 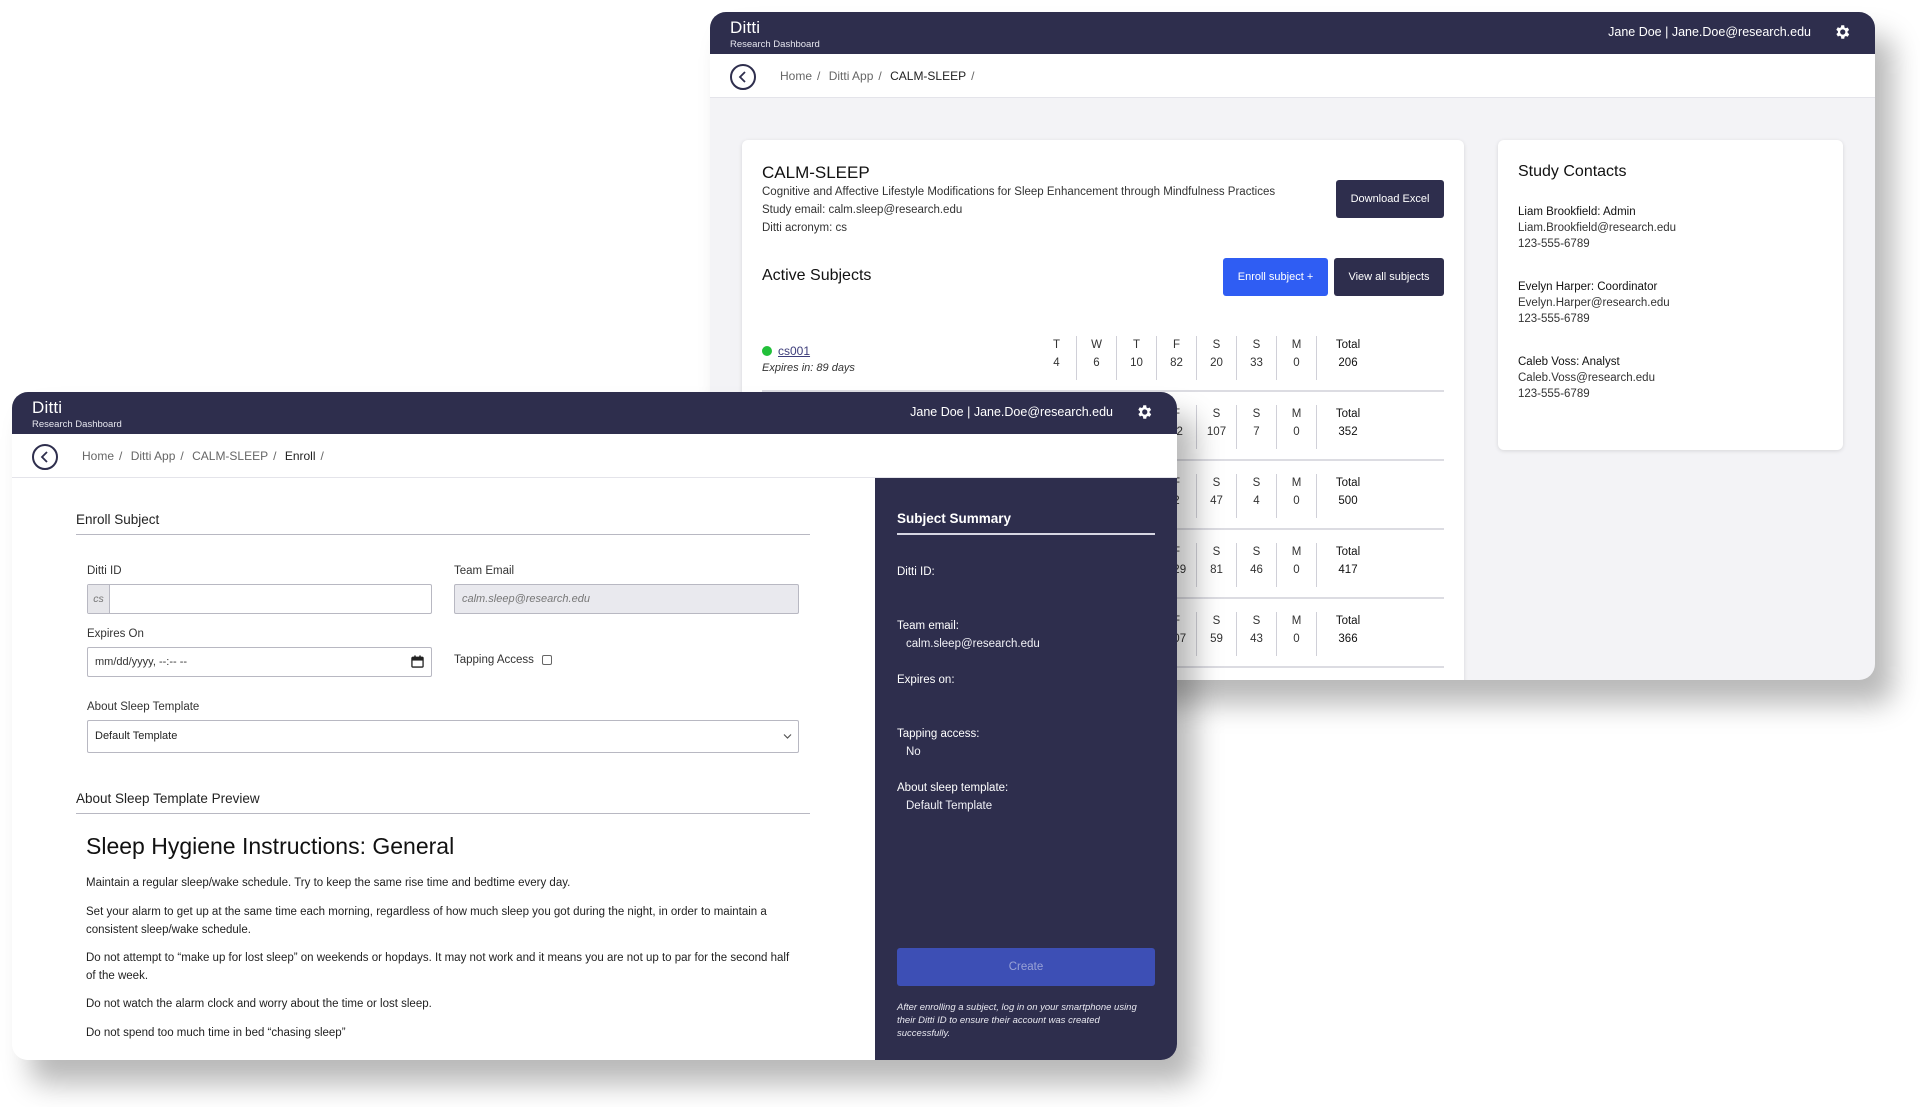 I want to click on chevron-down-icon, so click(x=787, y=736).